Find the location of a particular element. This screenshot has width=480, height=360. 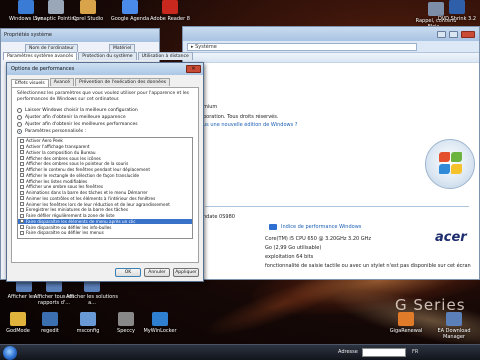

flag-green is located at coordinates (456, 157).